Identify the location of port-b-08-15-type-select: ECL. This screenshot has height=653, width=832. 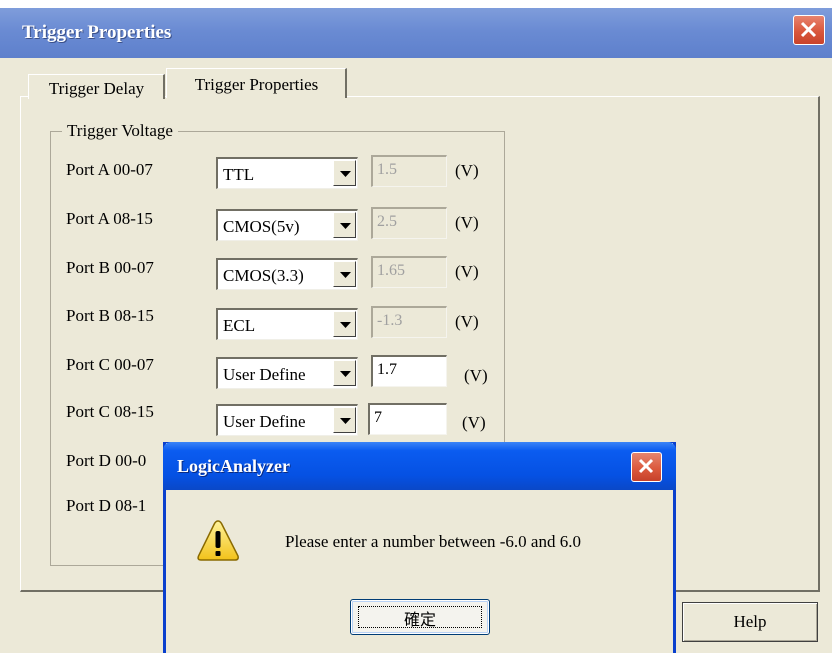
(287, 324).